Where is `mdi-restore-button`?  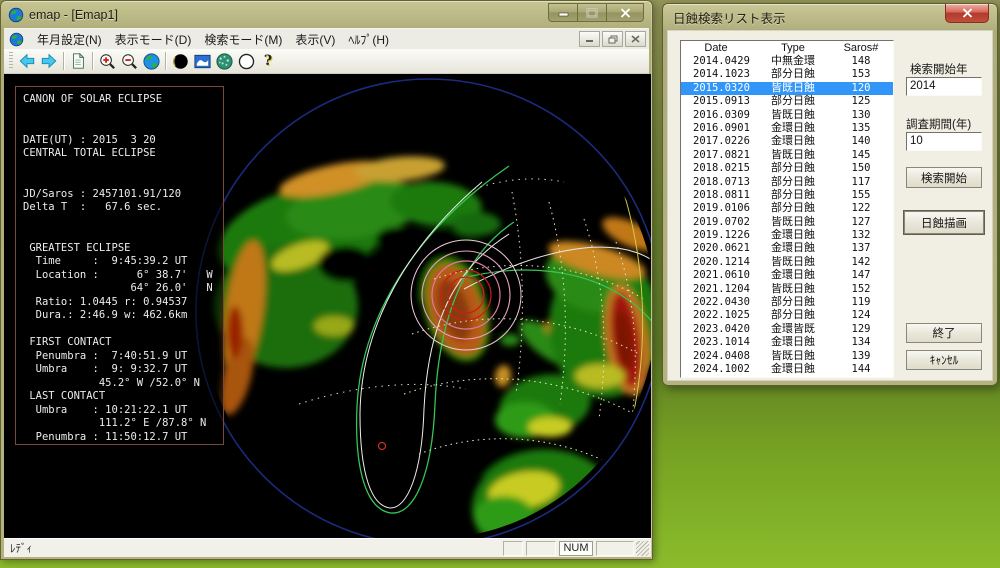 mdi-restore-button is located at coordinates (612, 39).